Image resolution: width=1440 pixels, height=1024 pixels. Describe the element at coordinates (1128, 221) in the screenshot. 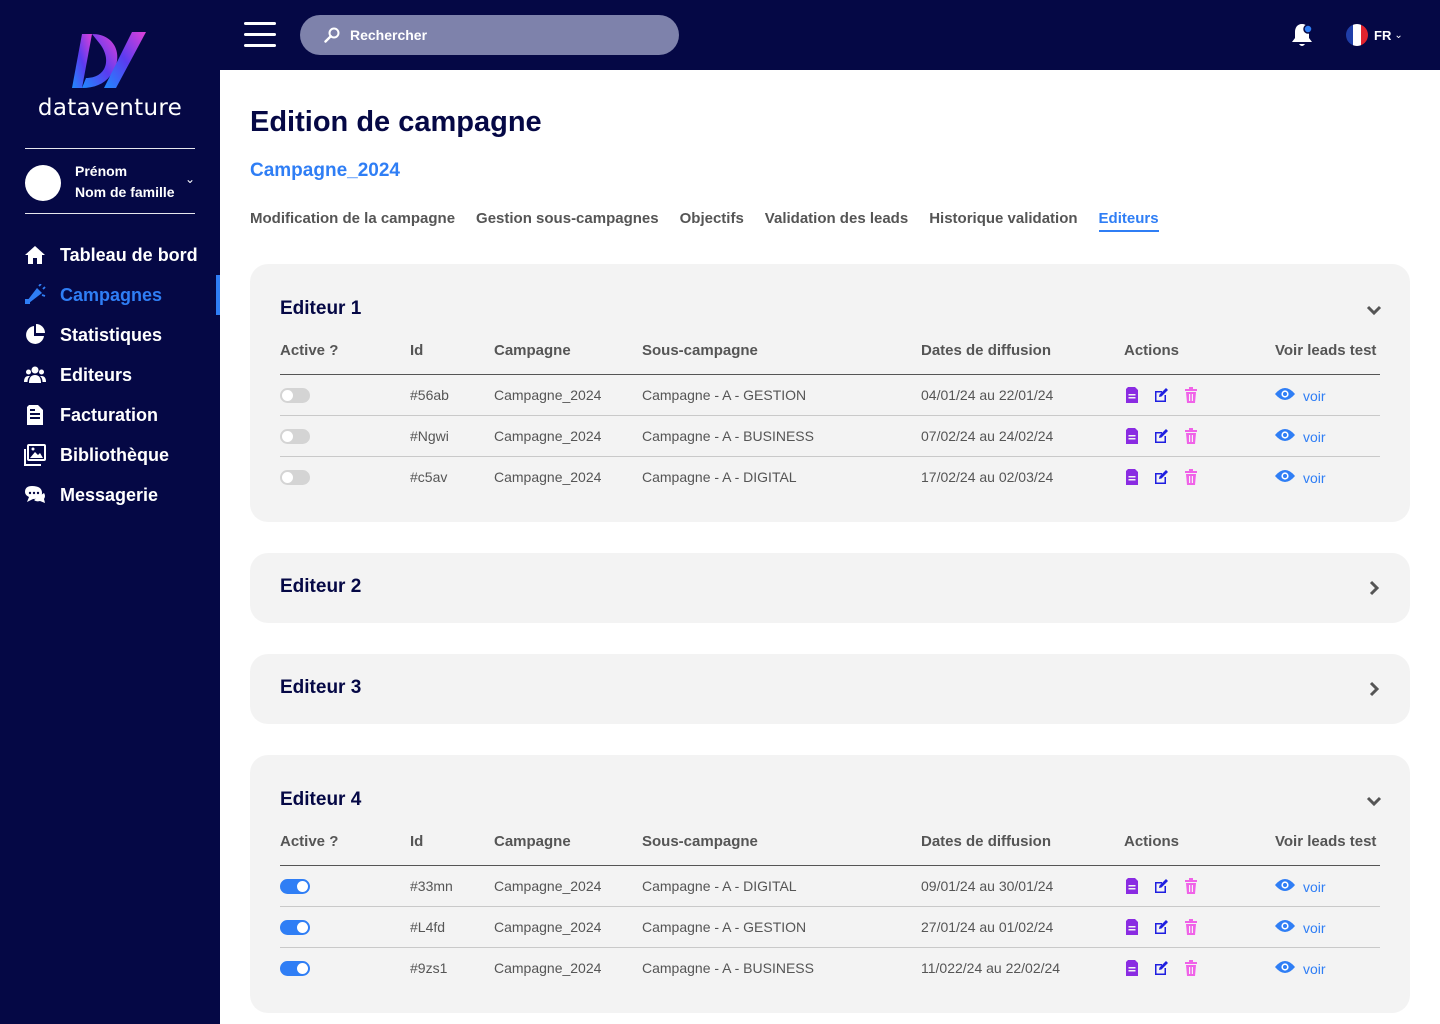

I see `tab-5: Editeurs` at that location.